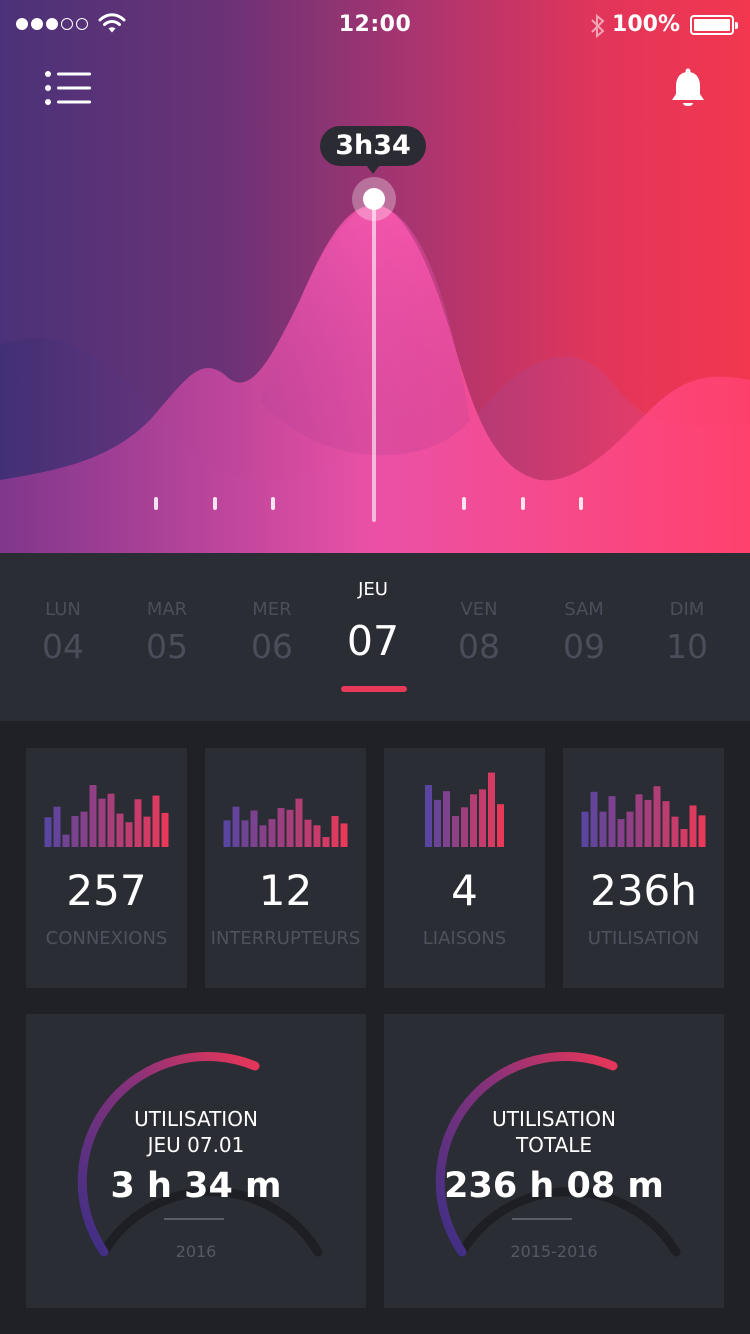 The width and height of the screenshot is (750, 1334). What do you see at coordinates (167, 609) in the screenshot?
I see `day-name: MAR` at bounding box center [167, 609].